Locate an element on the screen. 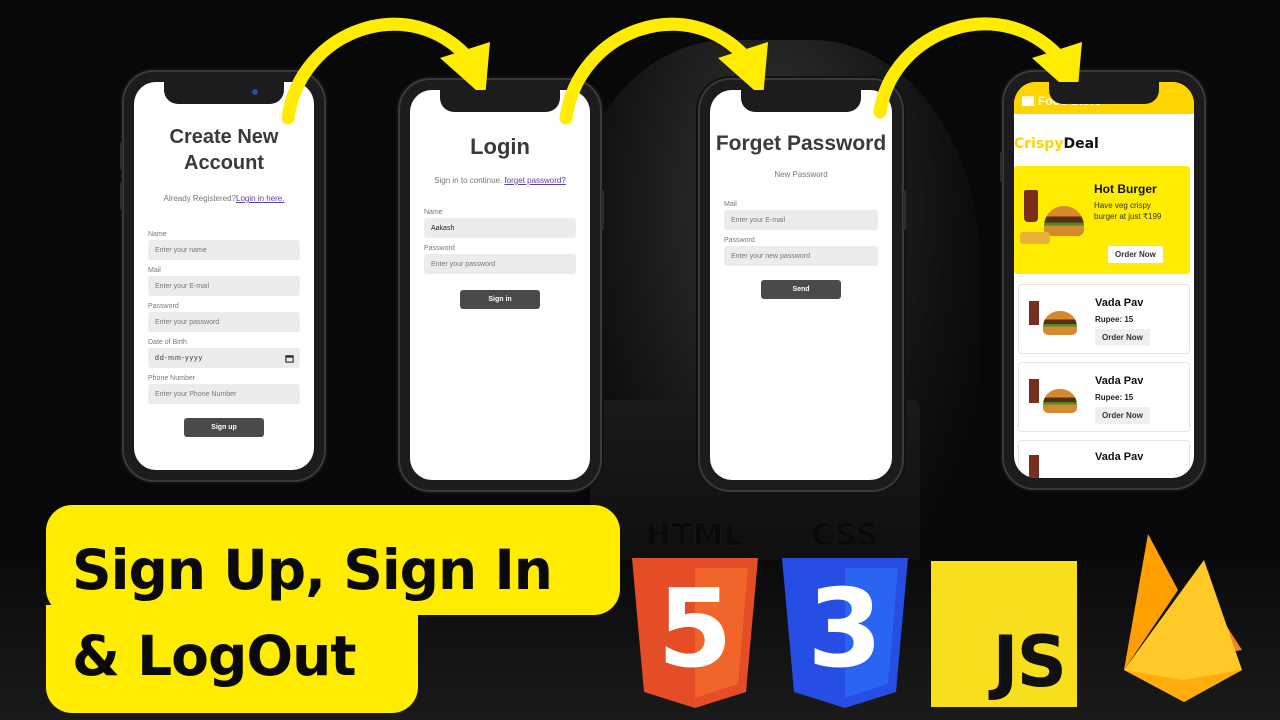 The height and width of the screenshot is (720, 1280). signup-phone-label: Phone Number is located at coordinates (172, 378).